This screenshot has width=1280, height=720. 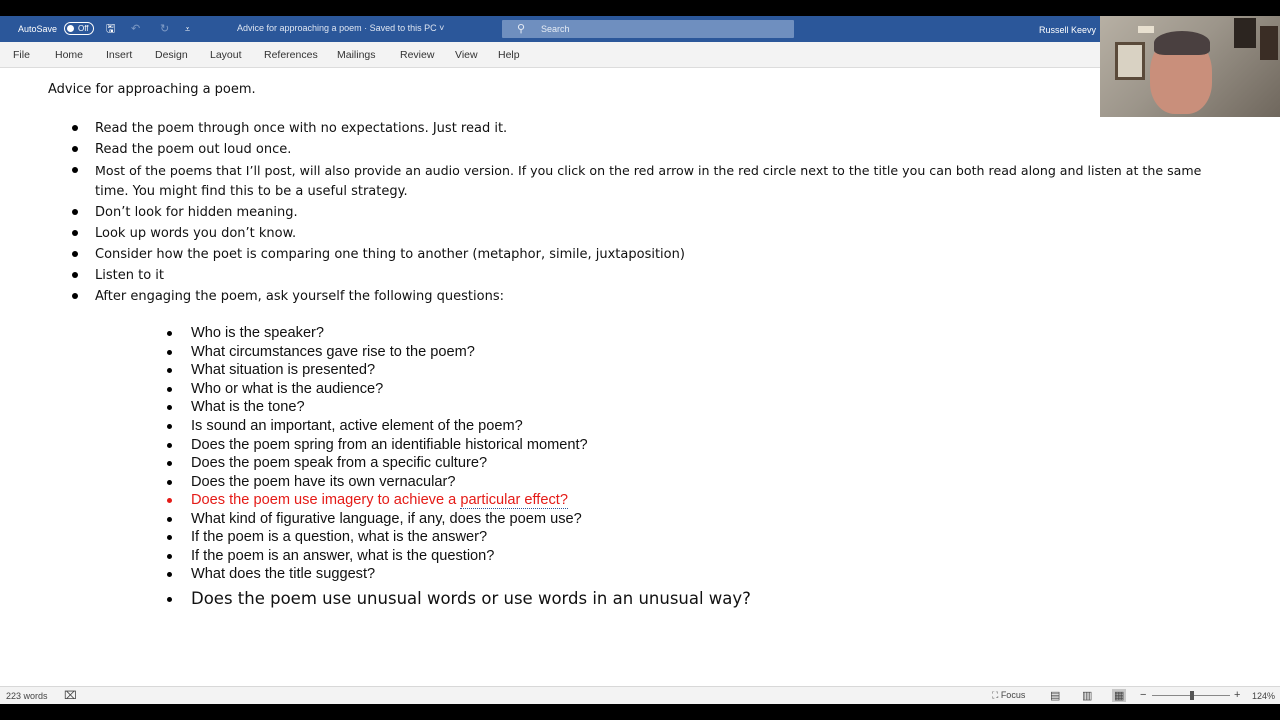 I want to click on search-box: ⚲ Search, so click(x=648, y=29).